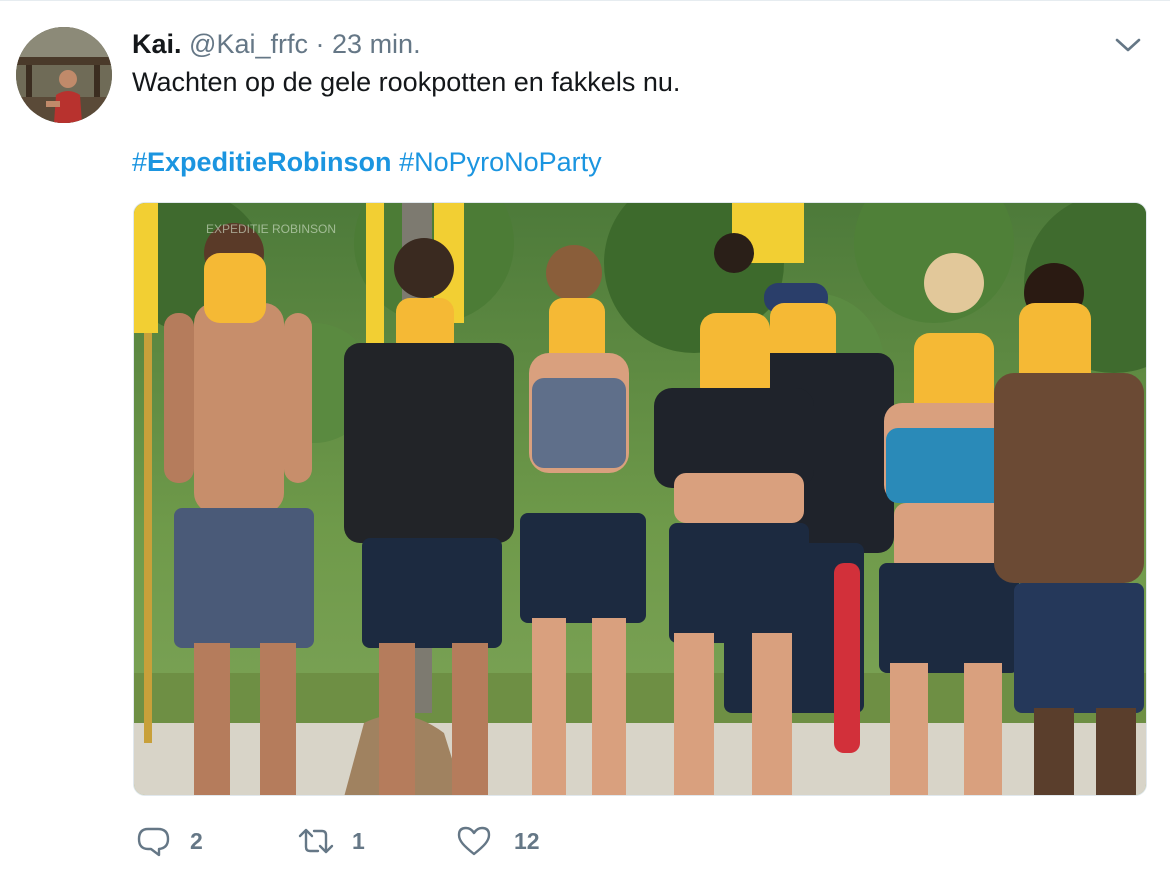 The width and height of the screenshot is (1170, 876). What do you see at coordinates (527, 841) in the screenshot?
I see `like-count: 12` at bounding box center [527, 841].